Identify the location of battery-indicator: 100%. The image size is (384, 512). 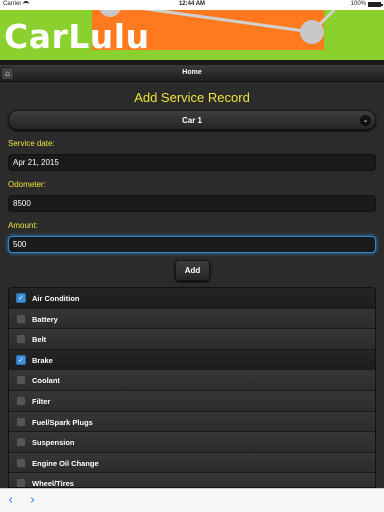
(366, 4).